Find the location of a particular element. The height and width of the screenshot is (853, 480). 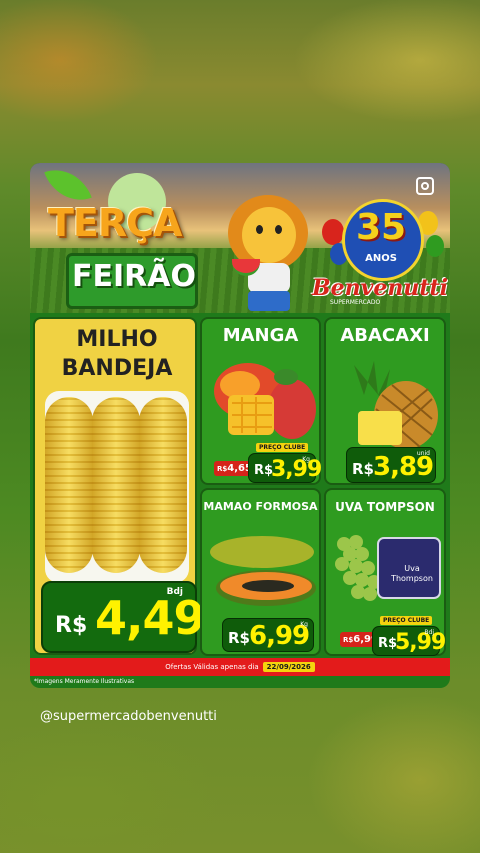

product-mamao: MAMAO FORMOSA R$ 6,99 Kg is located at coordinates (260, 572).